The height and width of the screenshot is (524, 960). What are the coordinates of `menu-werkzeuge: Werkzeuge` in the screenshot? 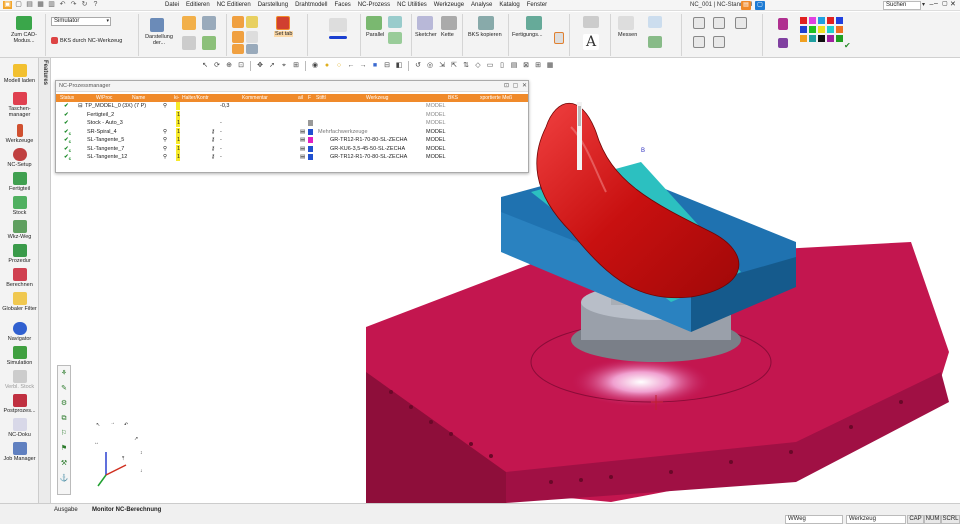 It's located at (449, 5).